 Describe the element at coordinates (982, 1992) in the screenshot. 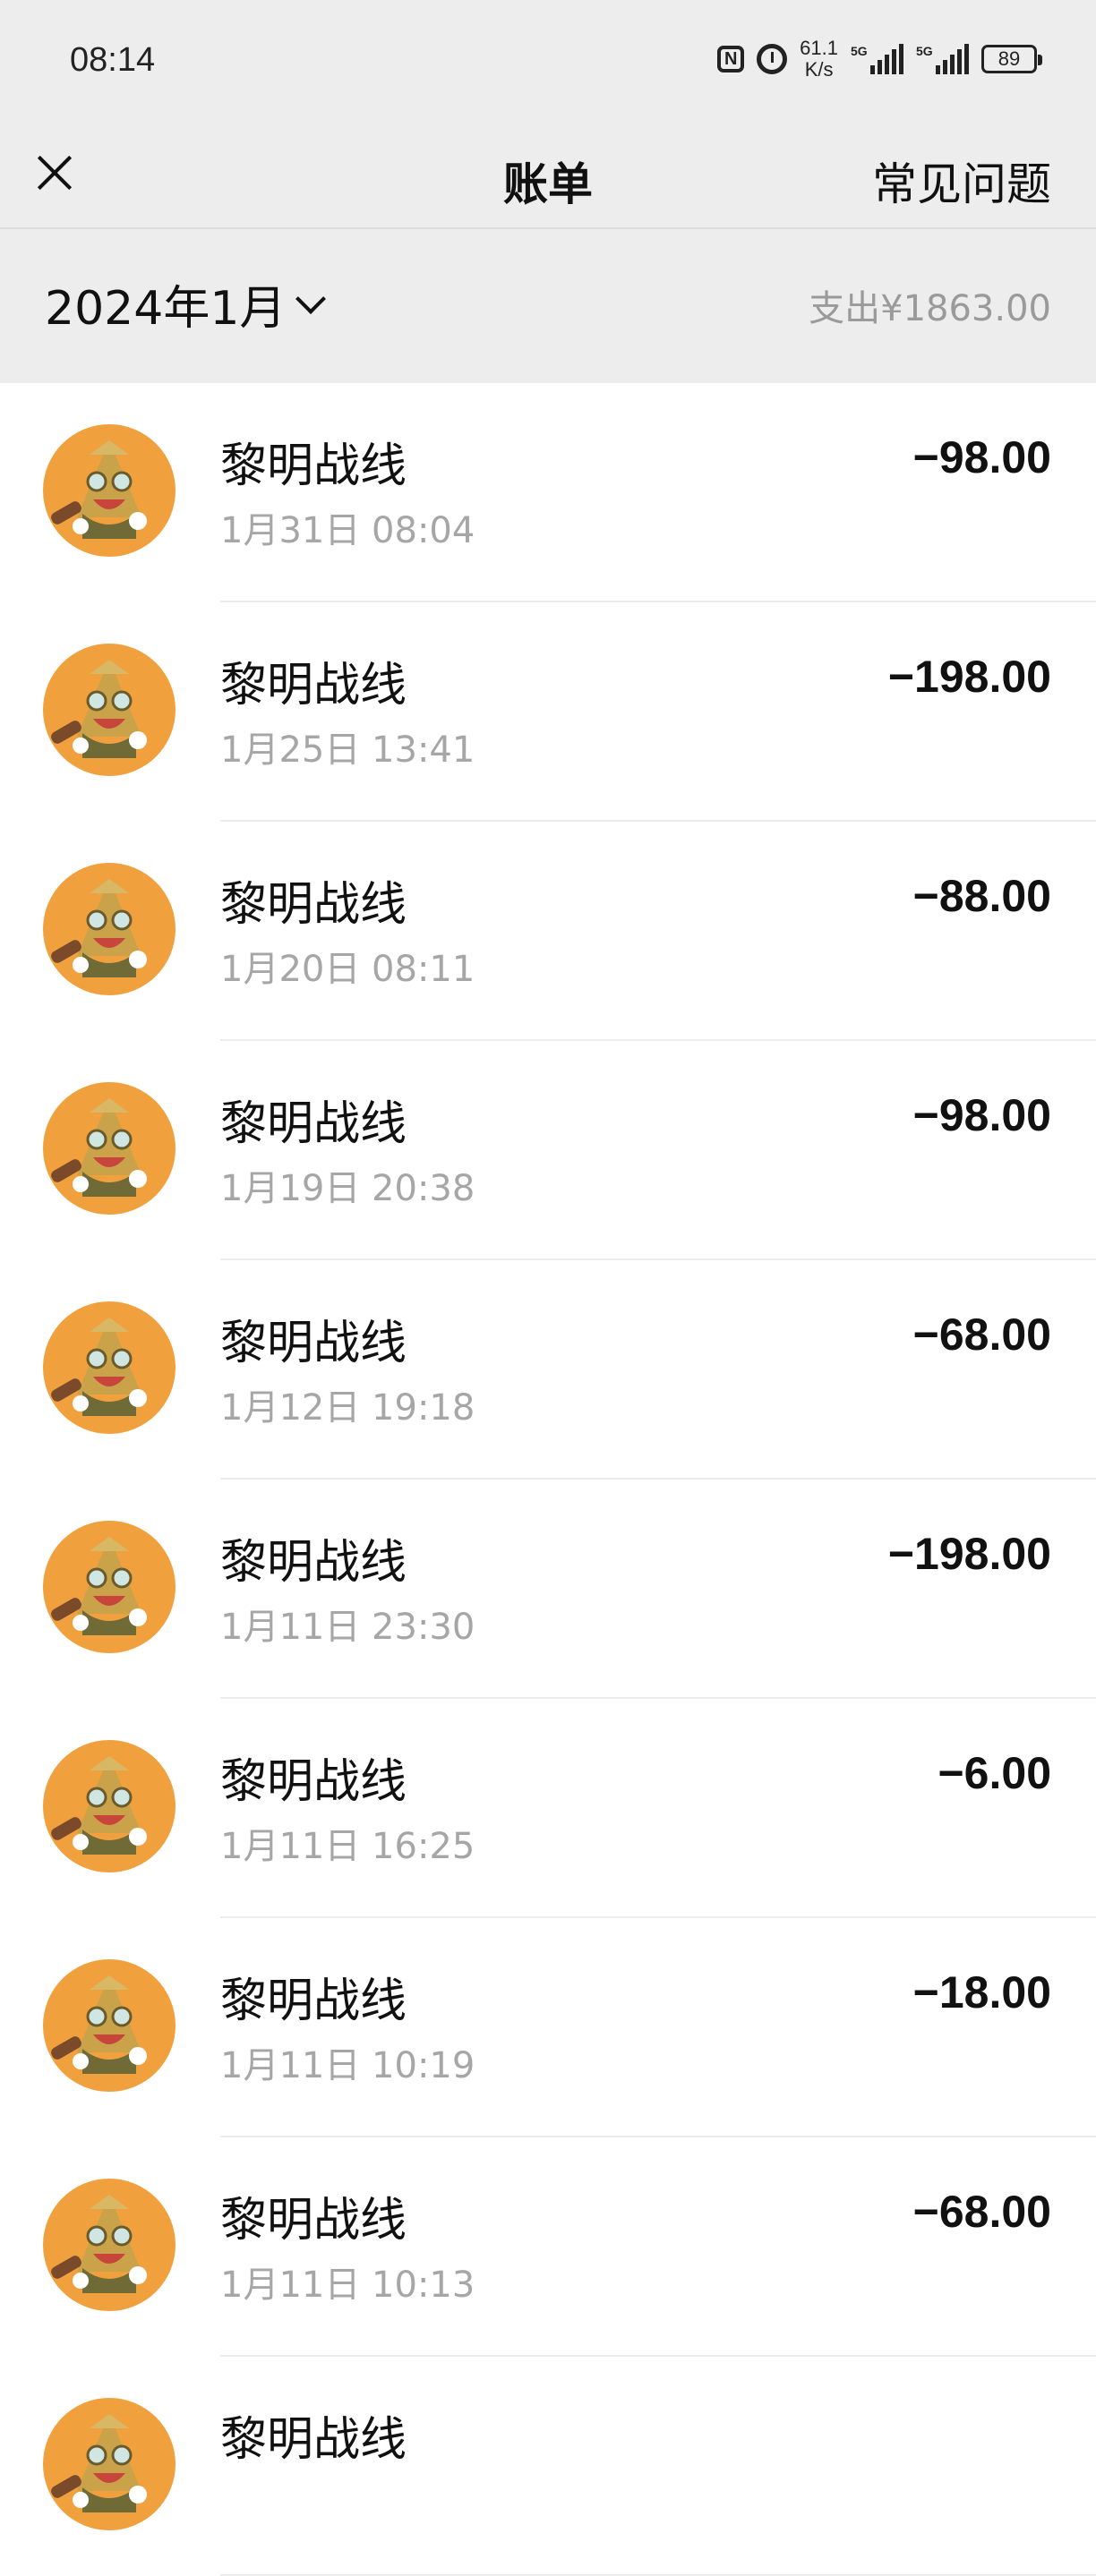

I see `transaction-amount: −18.00` at that location.